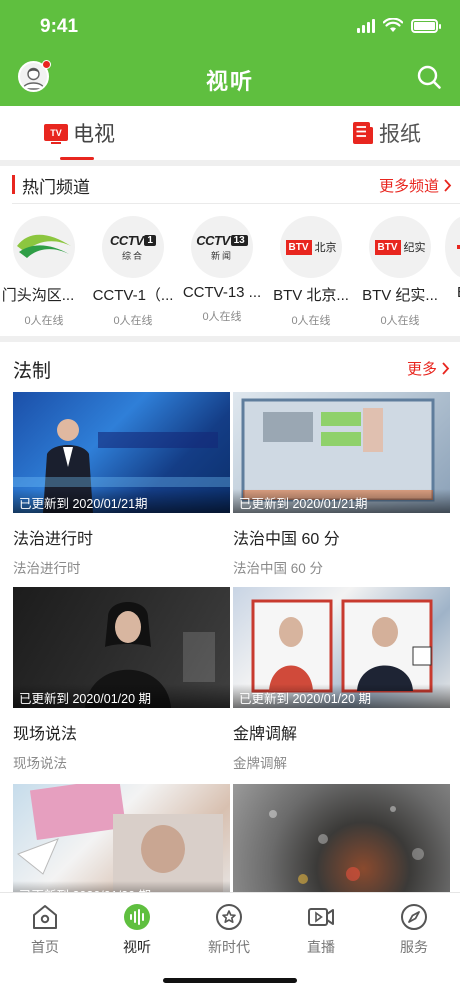 Image resolution: width=460 pixels, height=996 pixels. Describe the element at coordinates (239, 240) in the screenshot. I see `channel-logo-number: 13` at that location.